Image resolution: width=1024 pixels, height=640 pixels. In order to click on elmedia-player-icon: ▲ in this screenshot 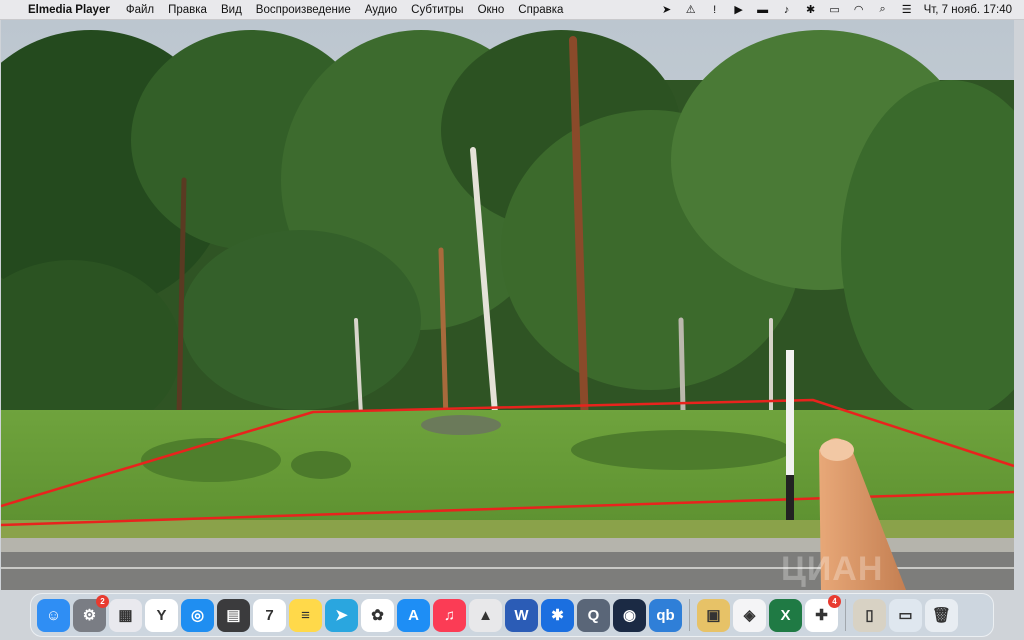, I will do `click(485, 615)`.